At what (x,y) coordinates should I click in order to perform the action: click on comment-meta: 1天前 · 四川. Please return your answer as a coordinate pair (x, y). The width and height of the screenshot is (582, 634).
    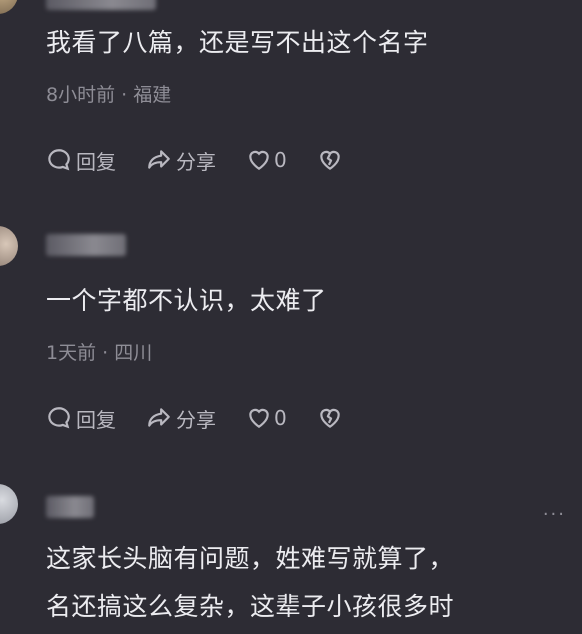
    Looking at the image, I should click on (99, 351).